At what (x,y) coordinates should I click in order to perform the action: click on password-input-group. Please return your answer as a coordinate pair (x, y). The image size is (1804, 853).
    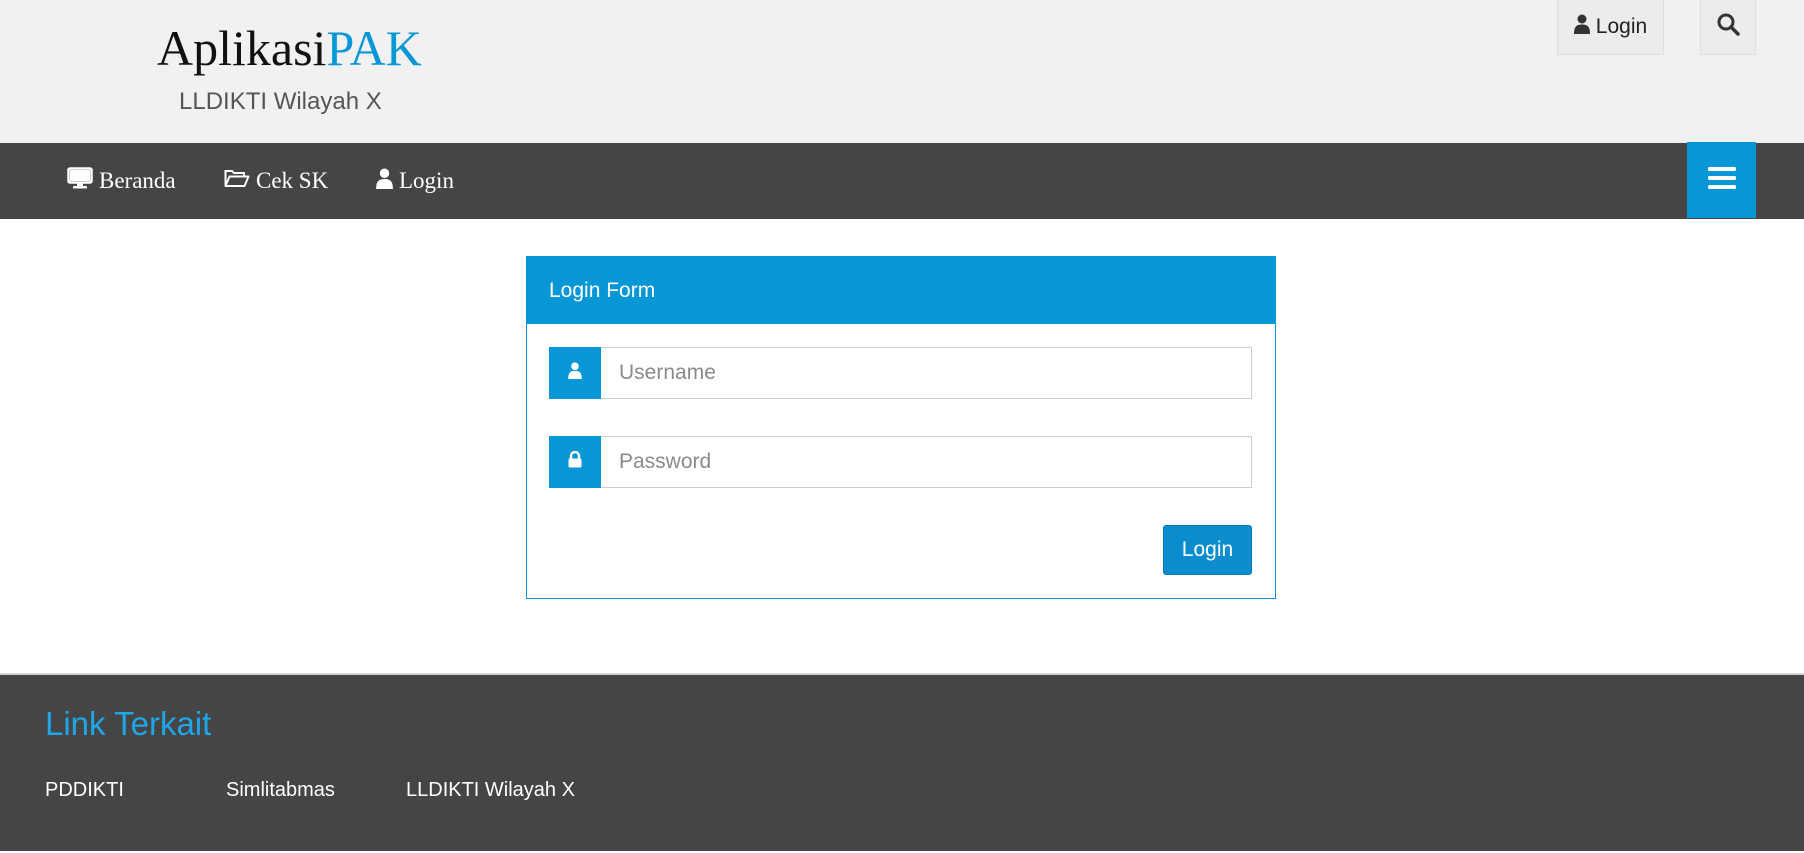
    Looking at the image, I should click on (900, 462).